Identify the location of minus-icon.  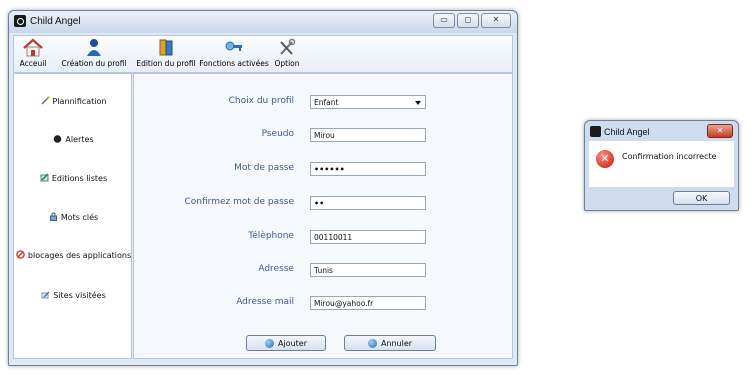
(372, 343).